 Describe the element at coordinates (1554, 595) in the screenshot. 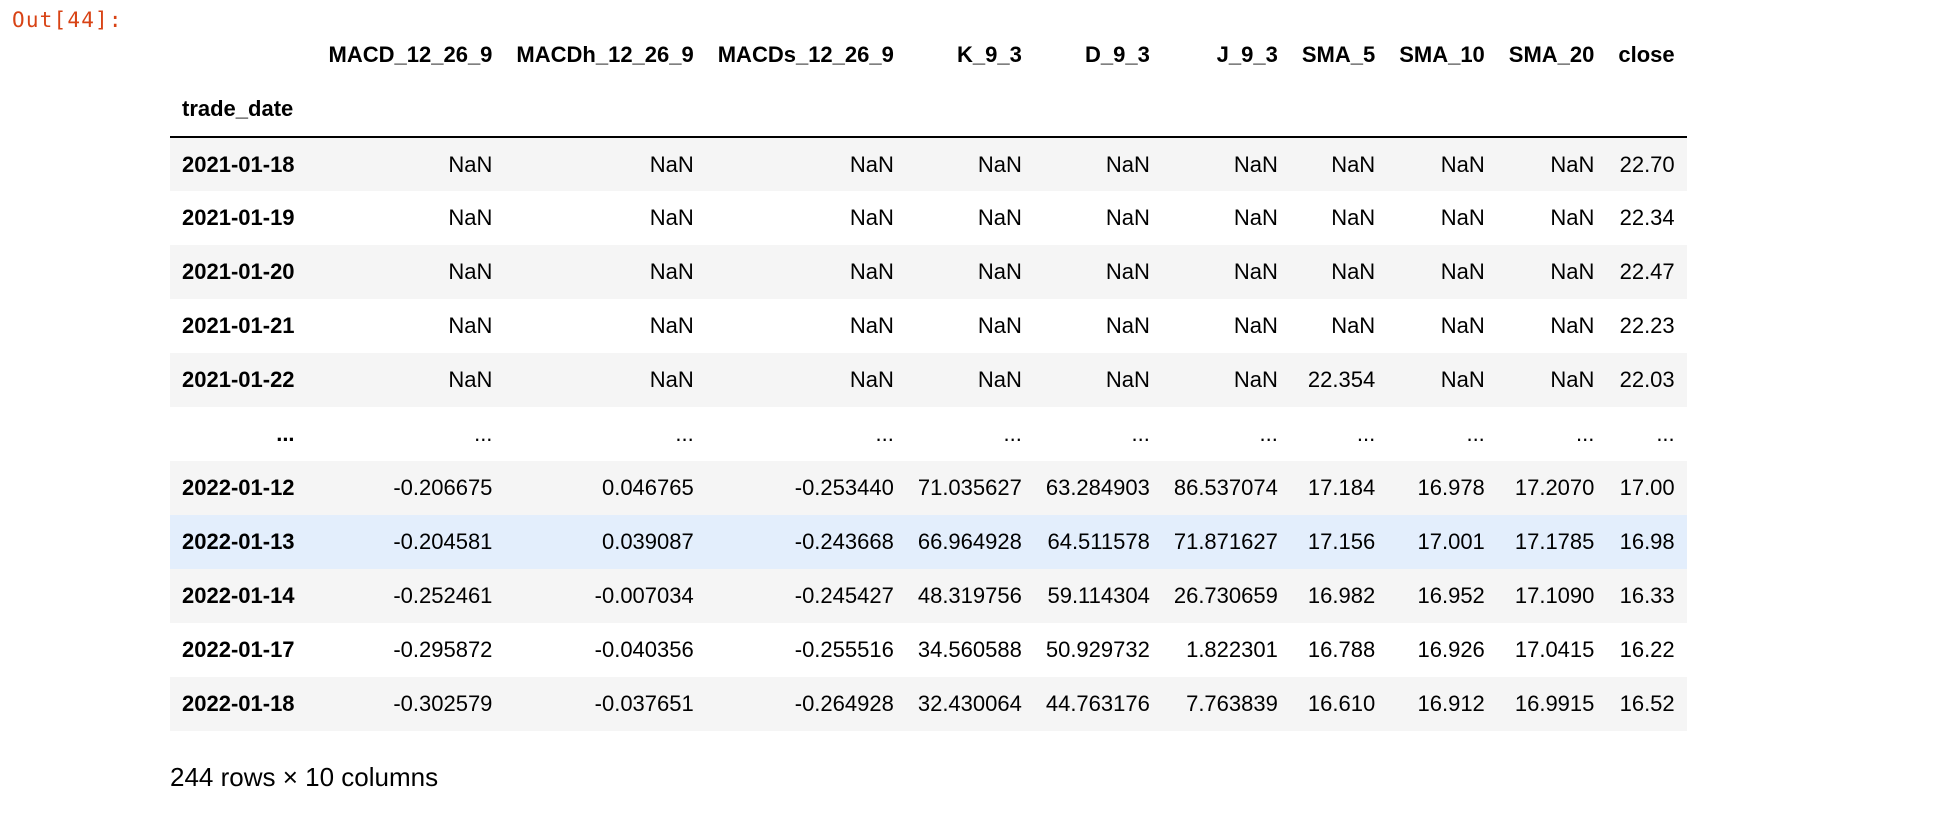

I see `table-cell: 17.1090` at that location.